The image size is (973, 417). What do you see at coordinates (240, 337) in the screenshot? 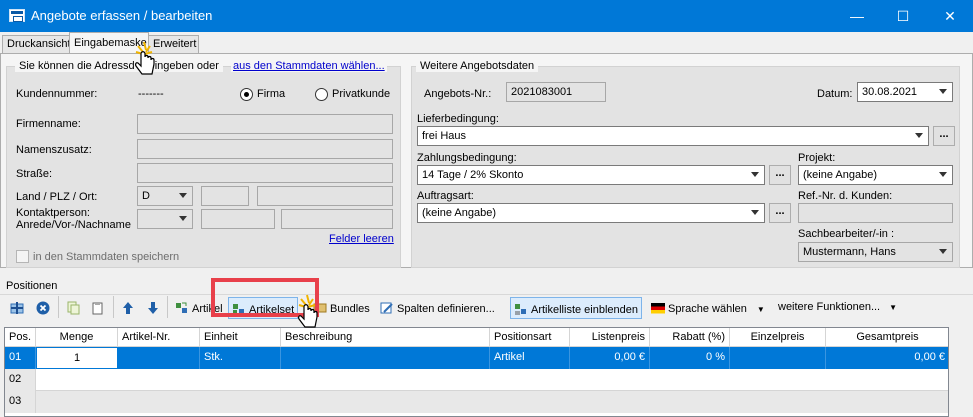
I see `column-header: Einheit` at bounding box center [240, 337].